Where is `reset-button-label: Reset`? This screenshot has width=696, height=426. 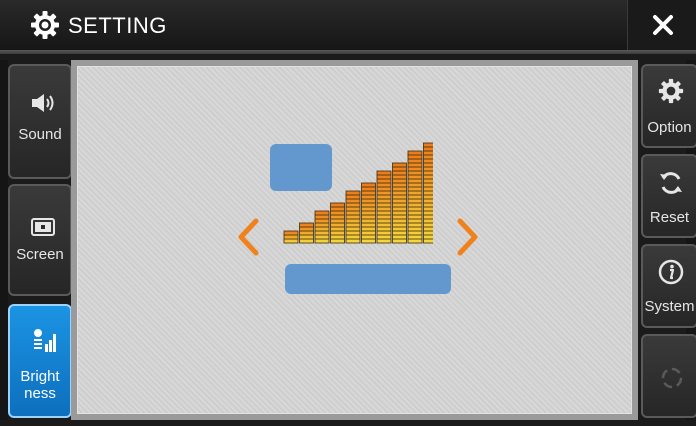
reset-button-label: Reset is located at coordinates (669, 217).